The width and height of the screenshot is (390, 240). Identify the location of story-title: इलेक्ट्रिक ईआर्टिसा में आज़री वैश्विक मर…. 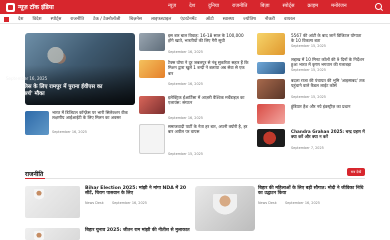
(209, 100).